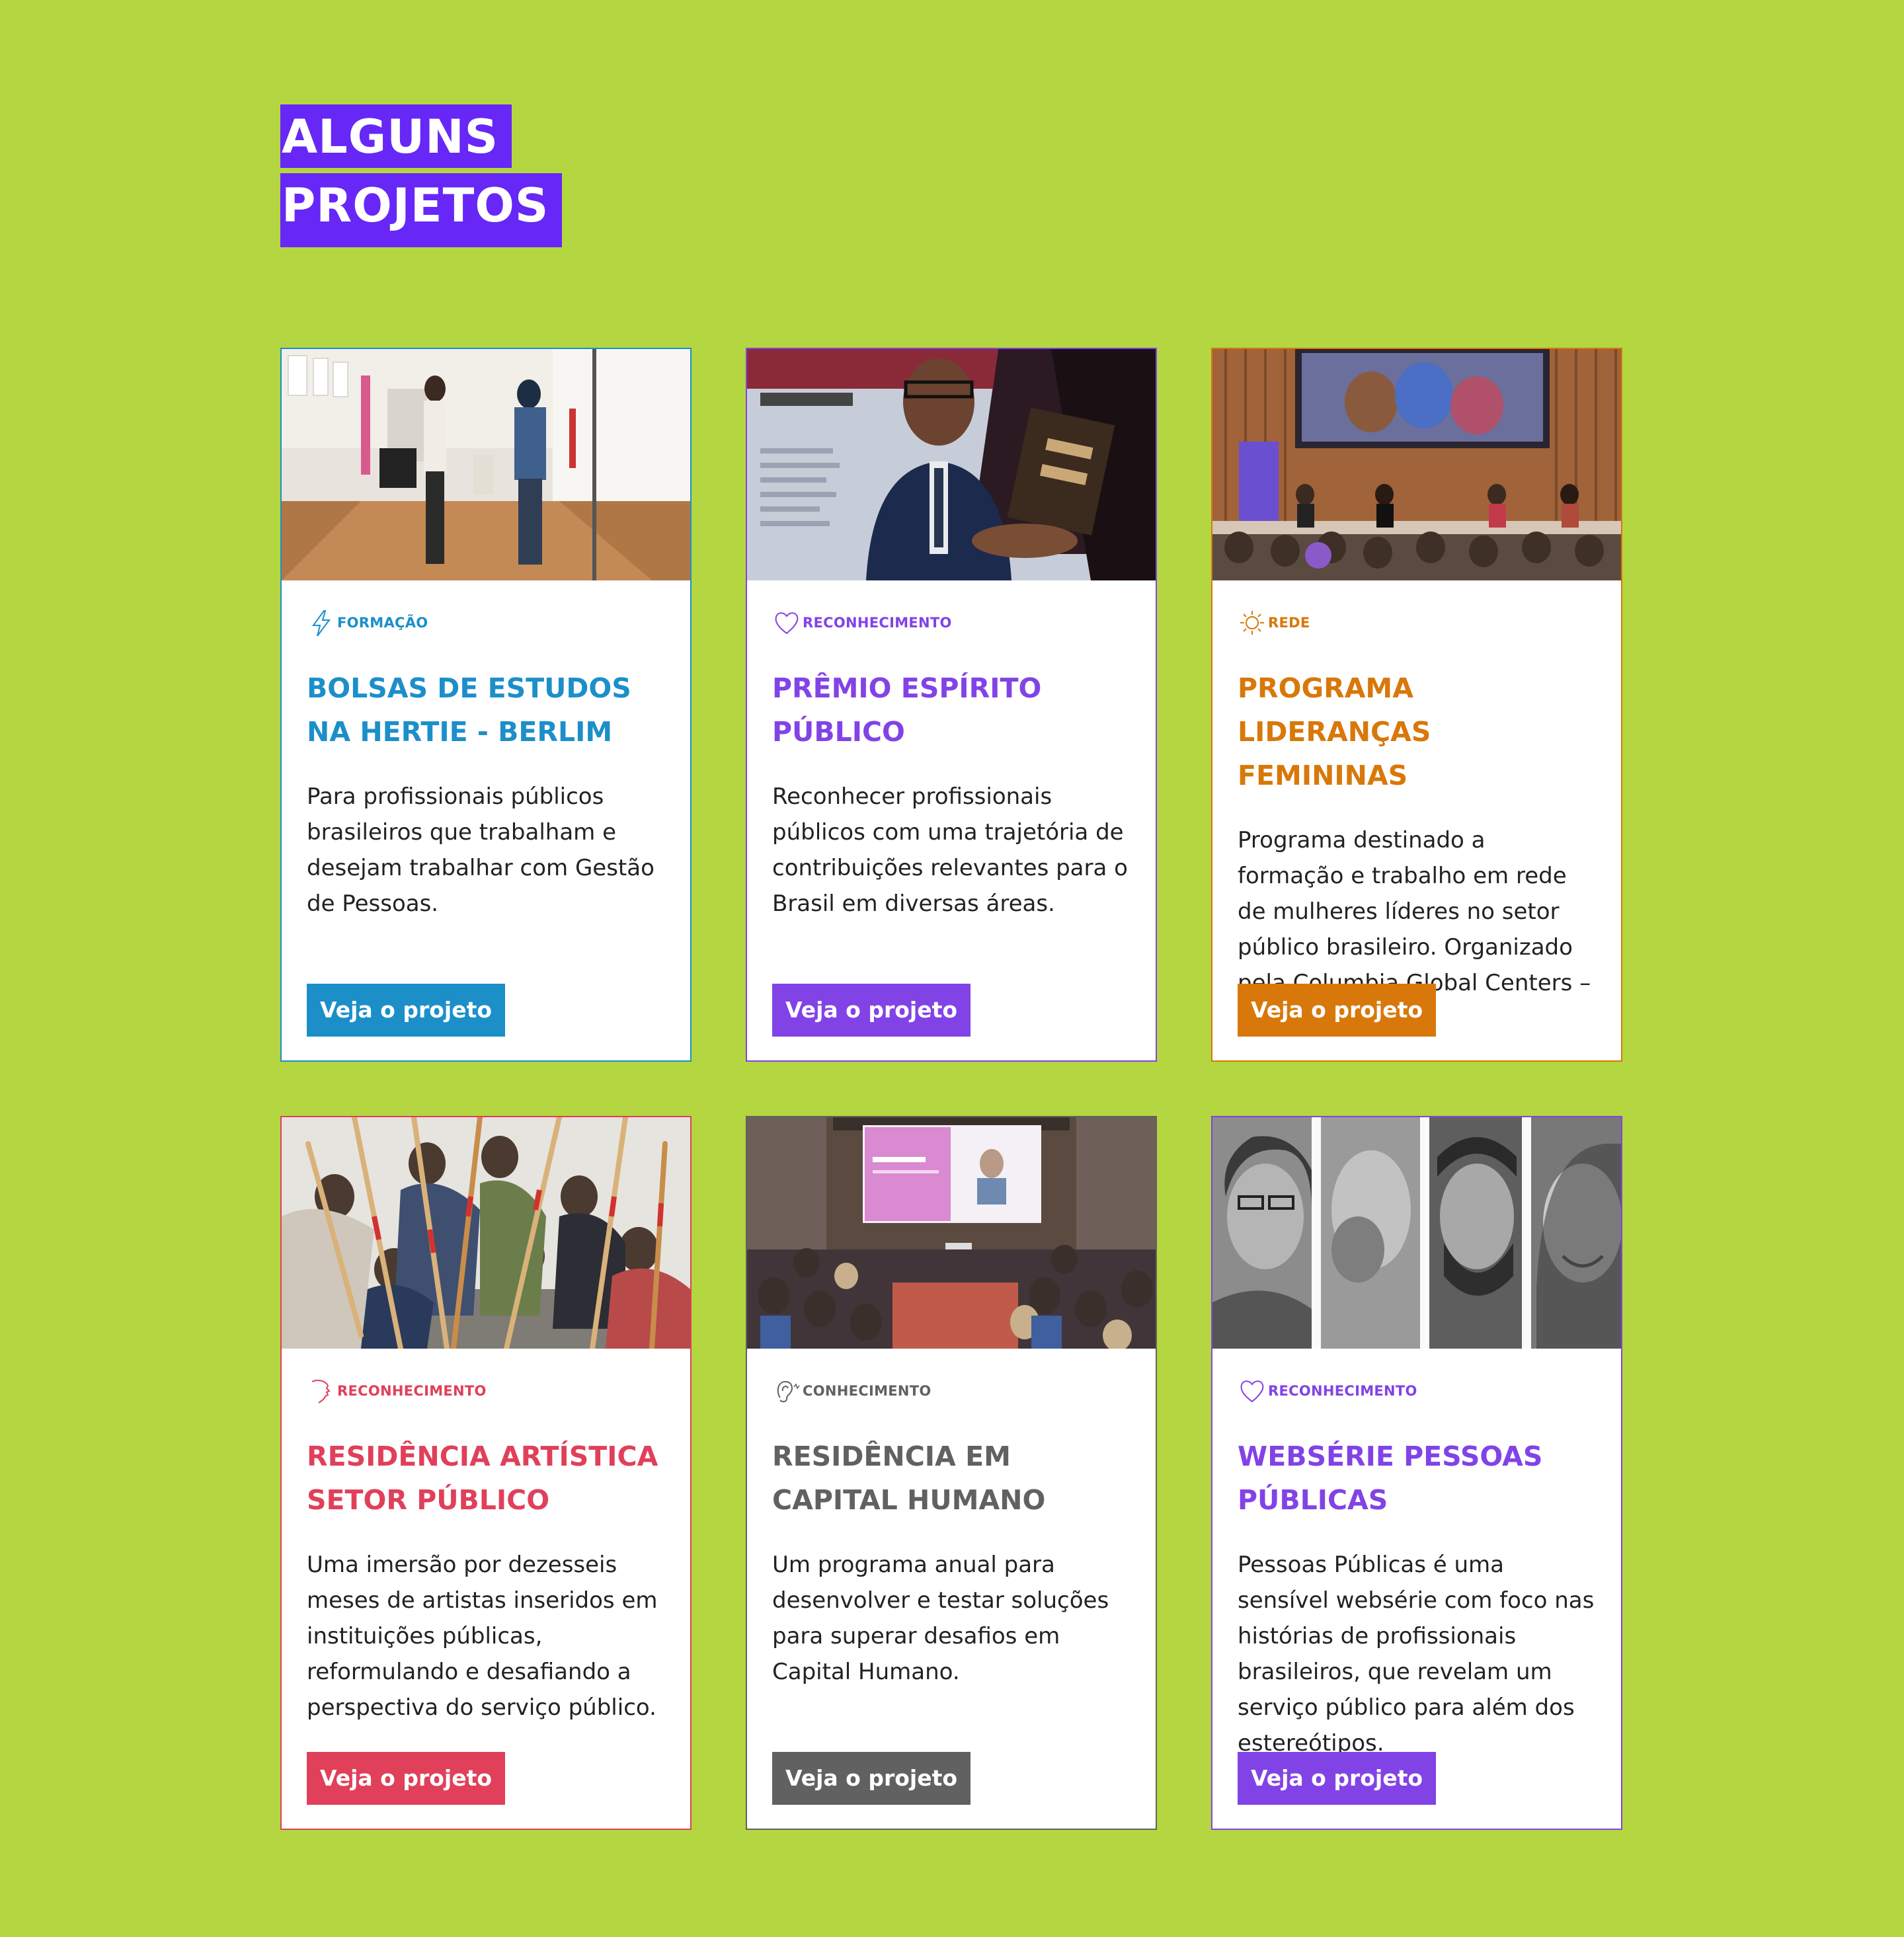  What do you see at coordinates (1390, 1479) in the screenshot?
I see `project-title: WEBSÉRIE PESSOAS PÚBLICAS` at bounding box center [1390, 1479].